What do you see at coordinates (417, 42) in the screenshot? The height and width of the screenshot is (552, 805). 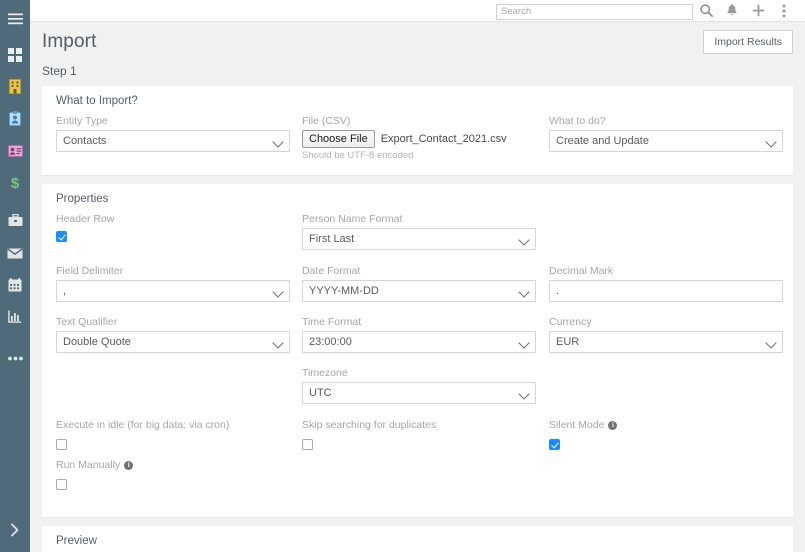 I see `page-header: Import Import Results` at bounding box center [417, 42].